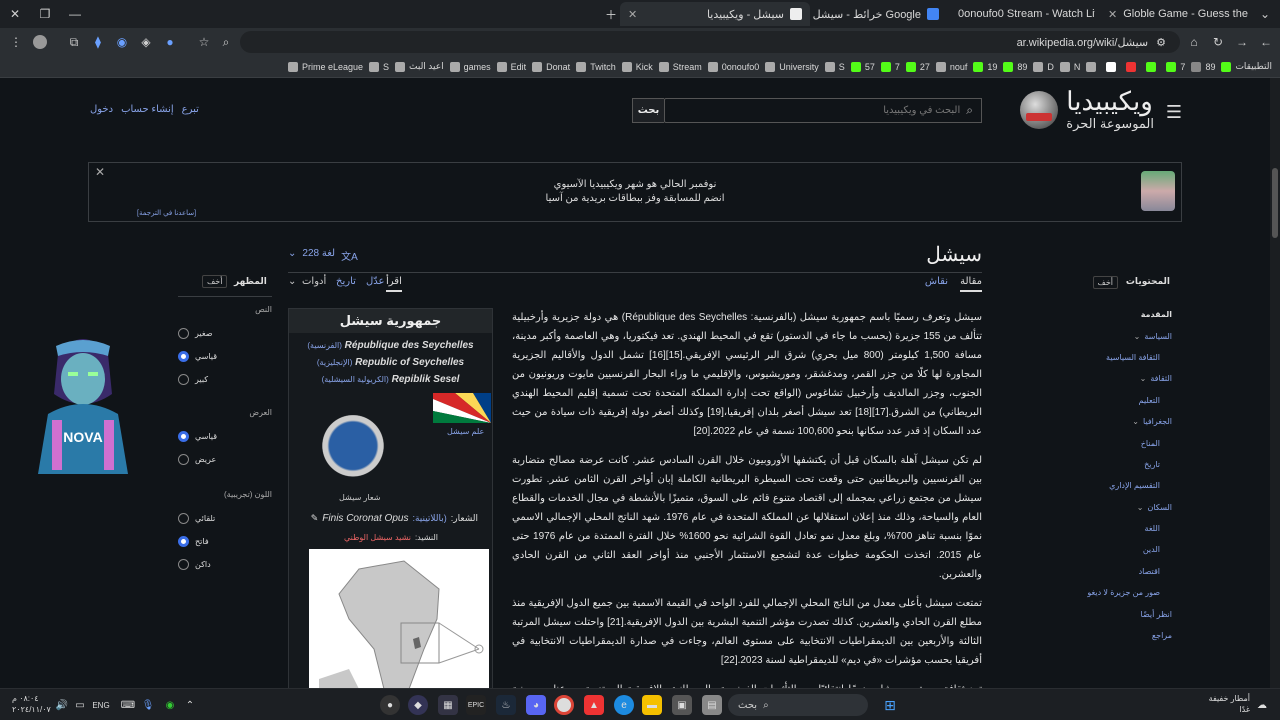 The width and height of the screenshot is (1280, 720). Describe the element at coordinates (890, 705) in the screenshot. I see `start-icon: ⊞` at that location.